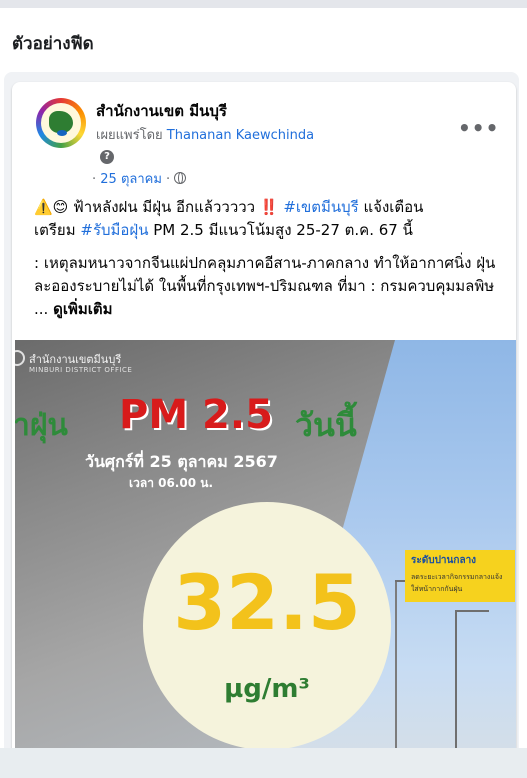  I want to click on globe-icon, so click(180, 178).